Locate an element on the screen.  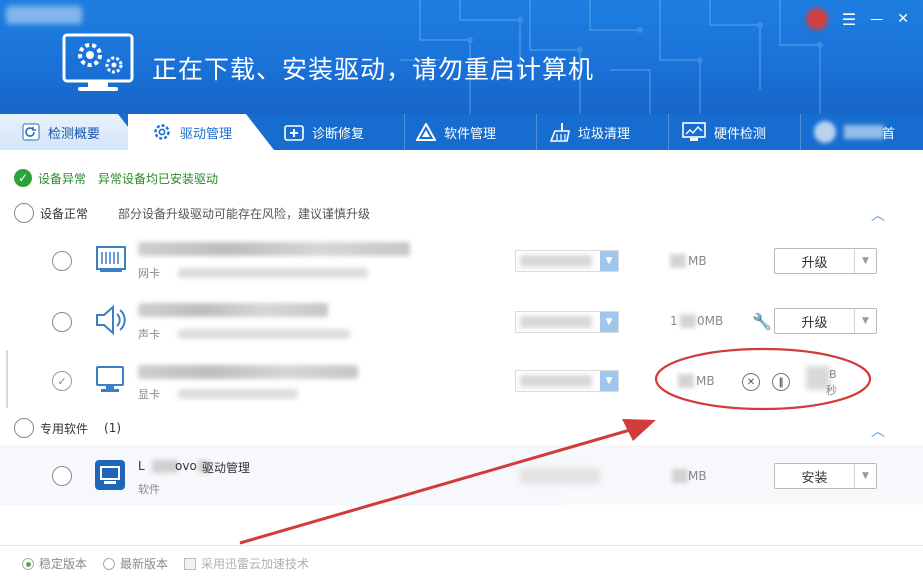
install-button: 安装 ▼ is located at coordinates (825, 476).